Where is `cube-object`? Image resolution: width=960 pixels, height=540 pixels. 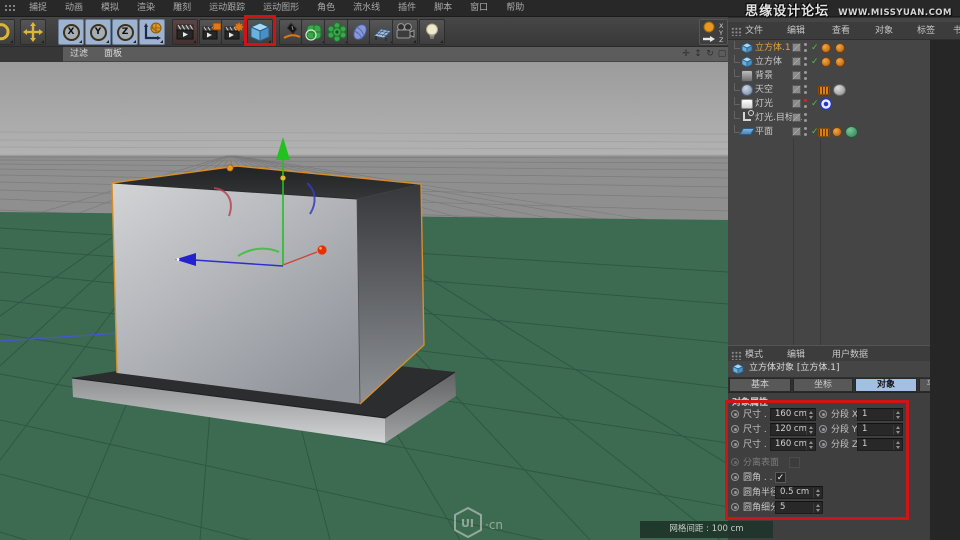 cube-object is located at coordinates (268, 284).